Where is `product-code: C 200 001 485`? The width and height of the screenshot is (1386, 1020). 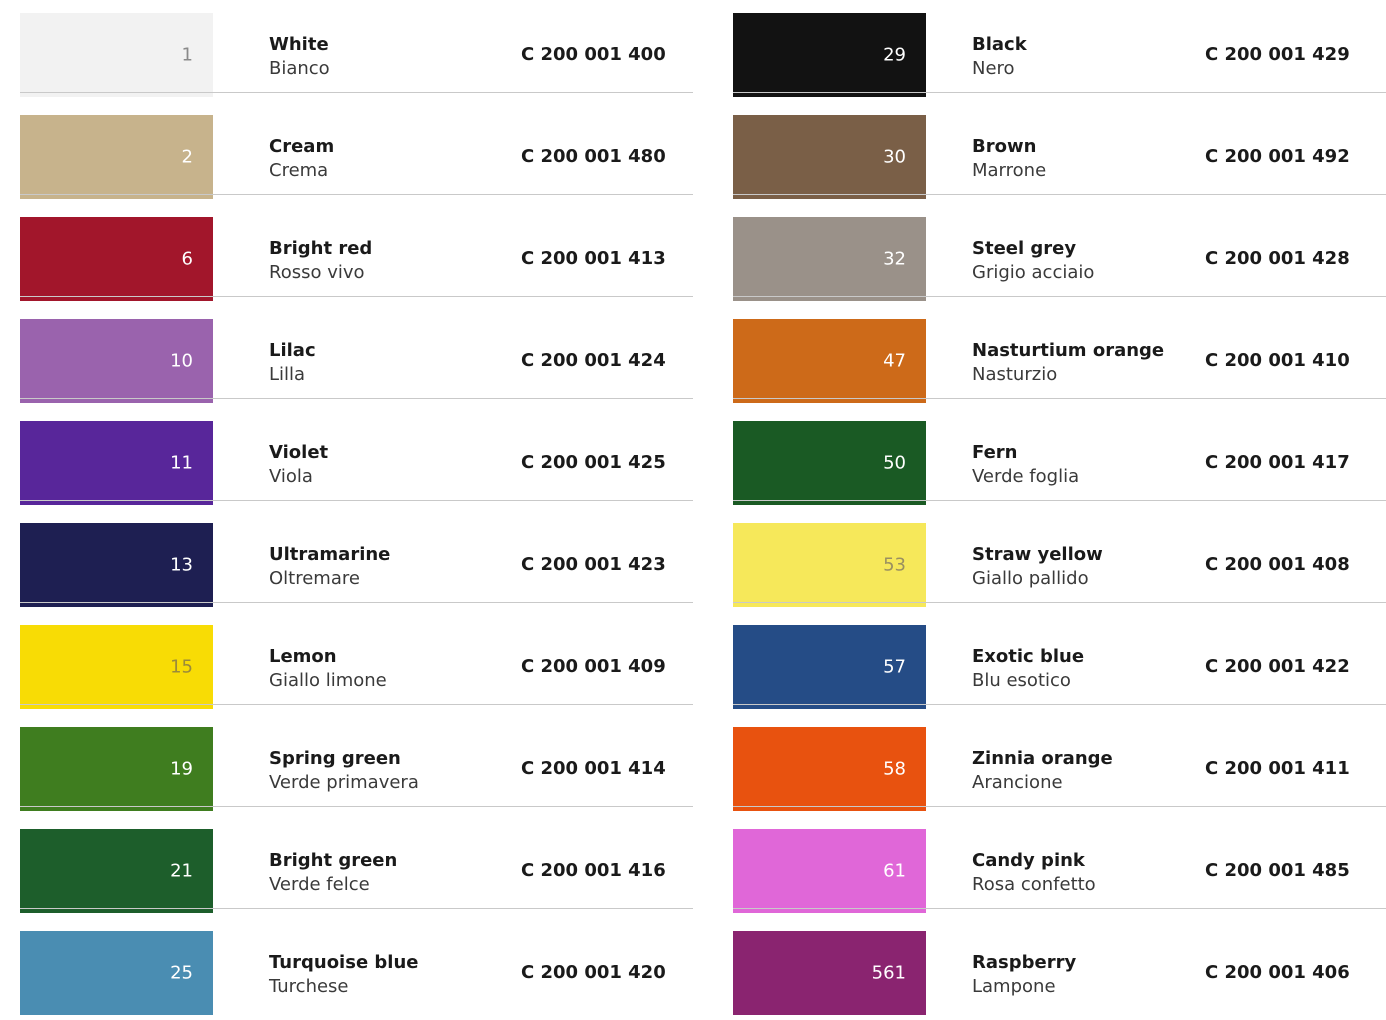
product-code: C 200 001 485 is located at coordinates (1277, 870).